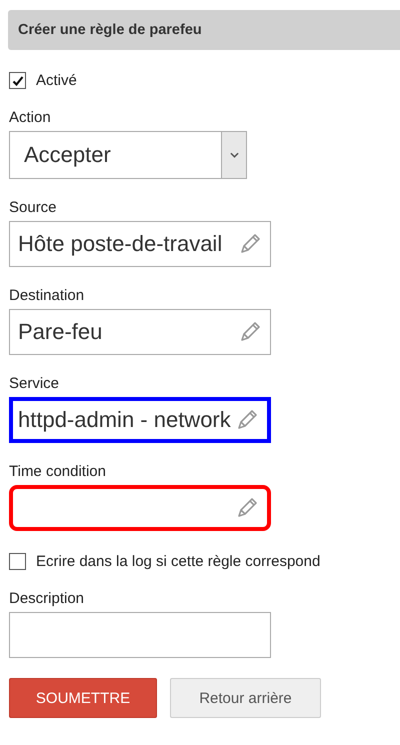 The image size is (400, 745). What do you see at coordinates (245, 698) in the screenshot?
I see `back-button: Retour arrière` at bounding box center [245, 698].